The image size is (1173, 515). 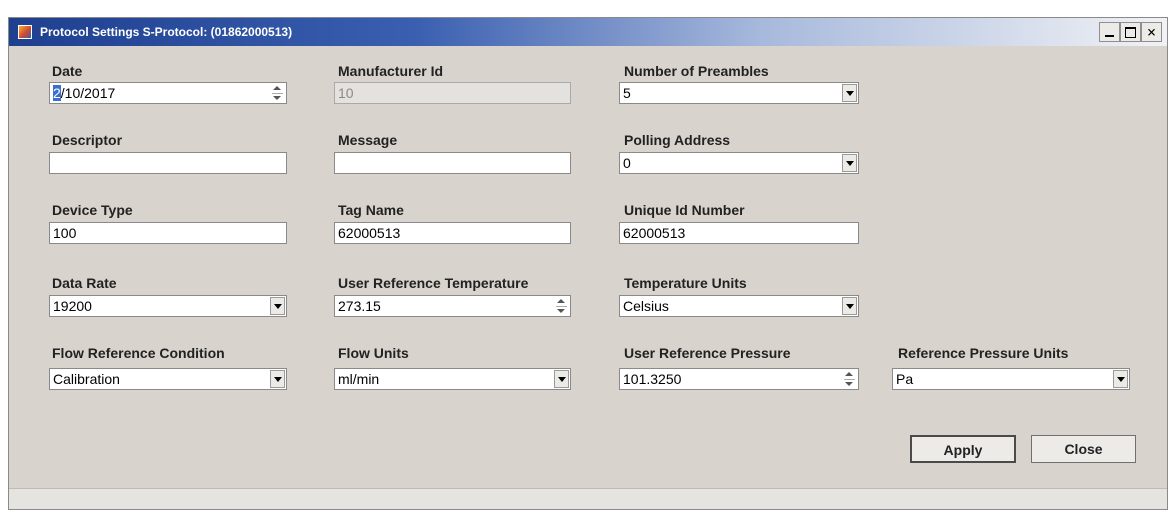 What do you see at coordinates (452, 163) in the screenshot?
I see `message-input` at bounding box center [452, 163].